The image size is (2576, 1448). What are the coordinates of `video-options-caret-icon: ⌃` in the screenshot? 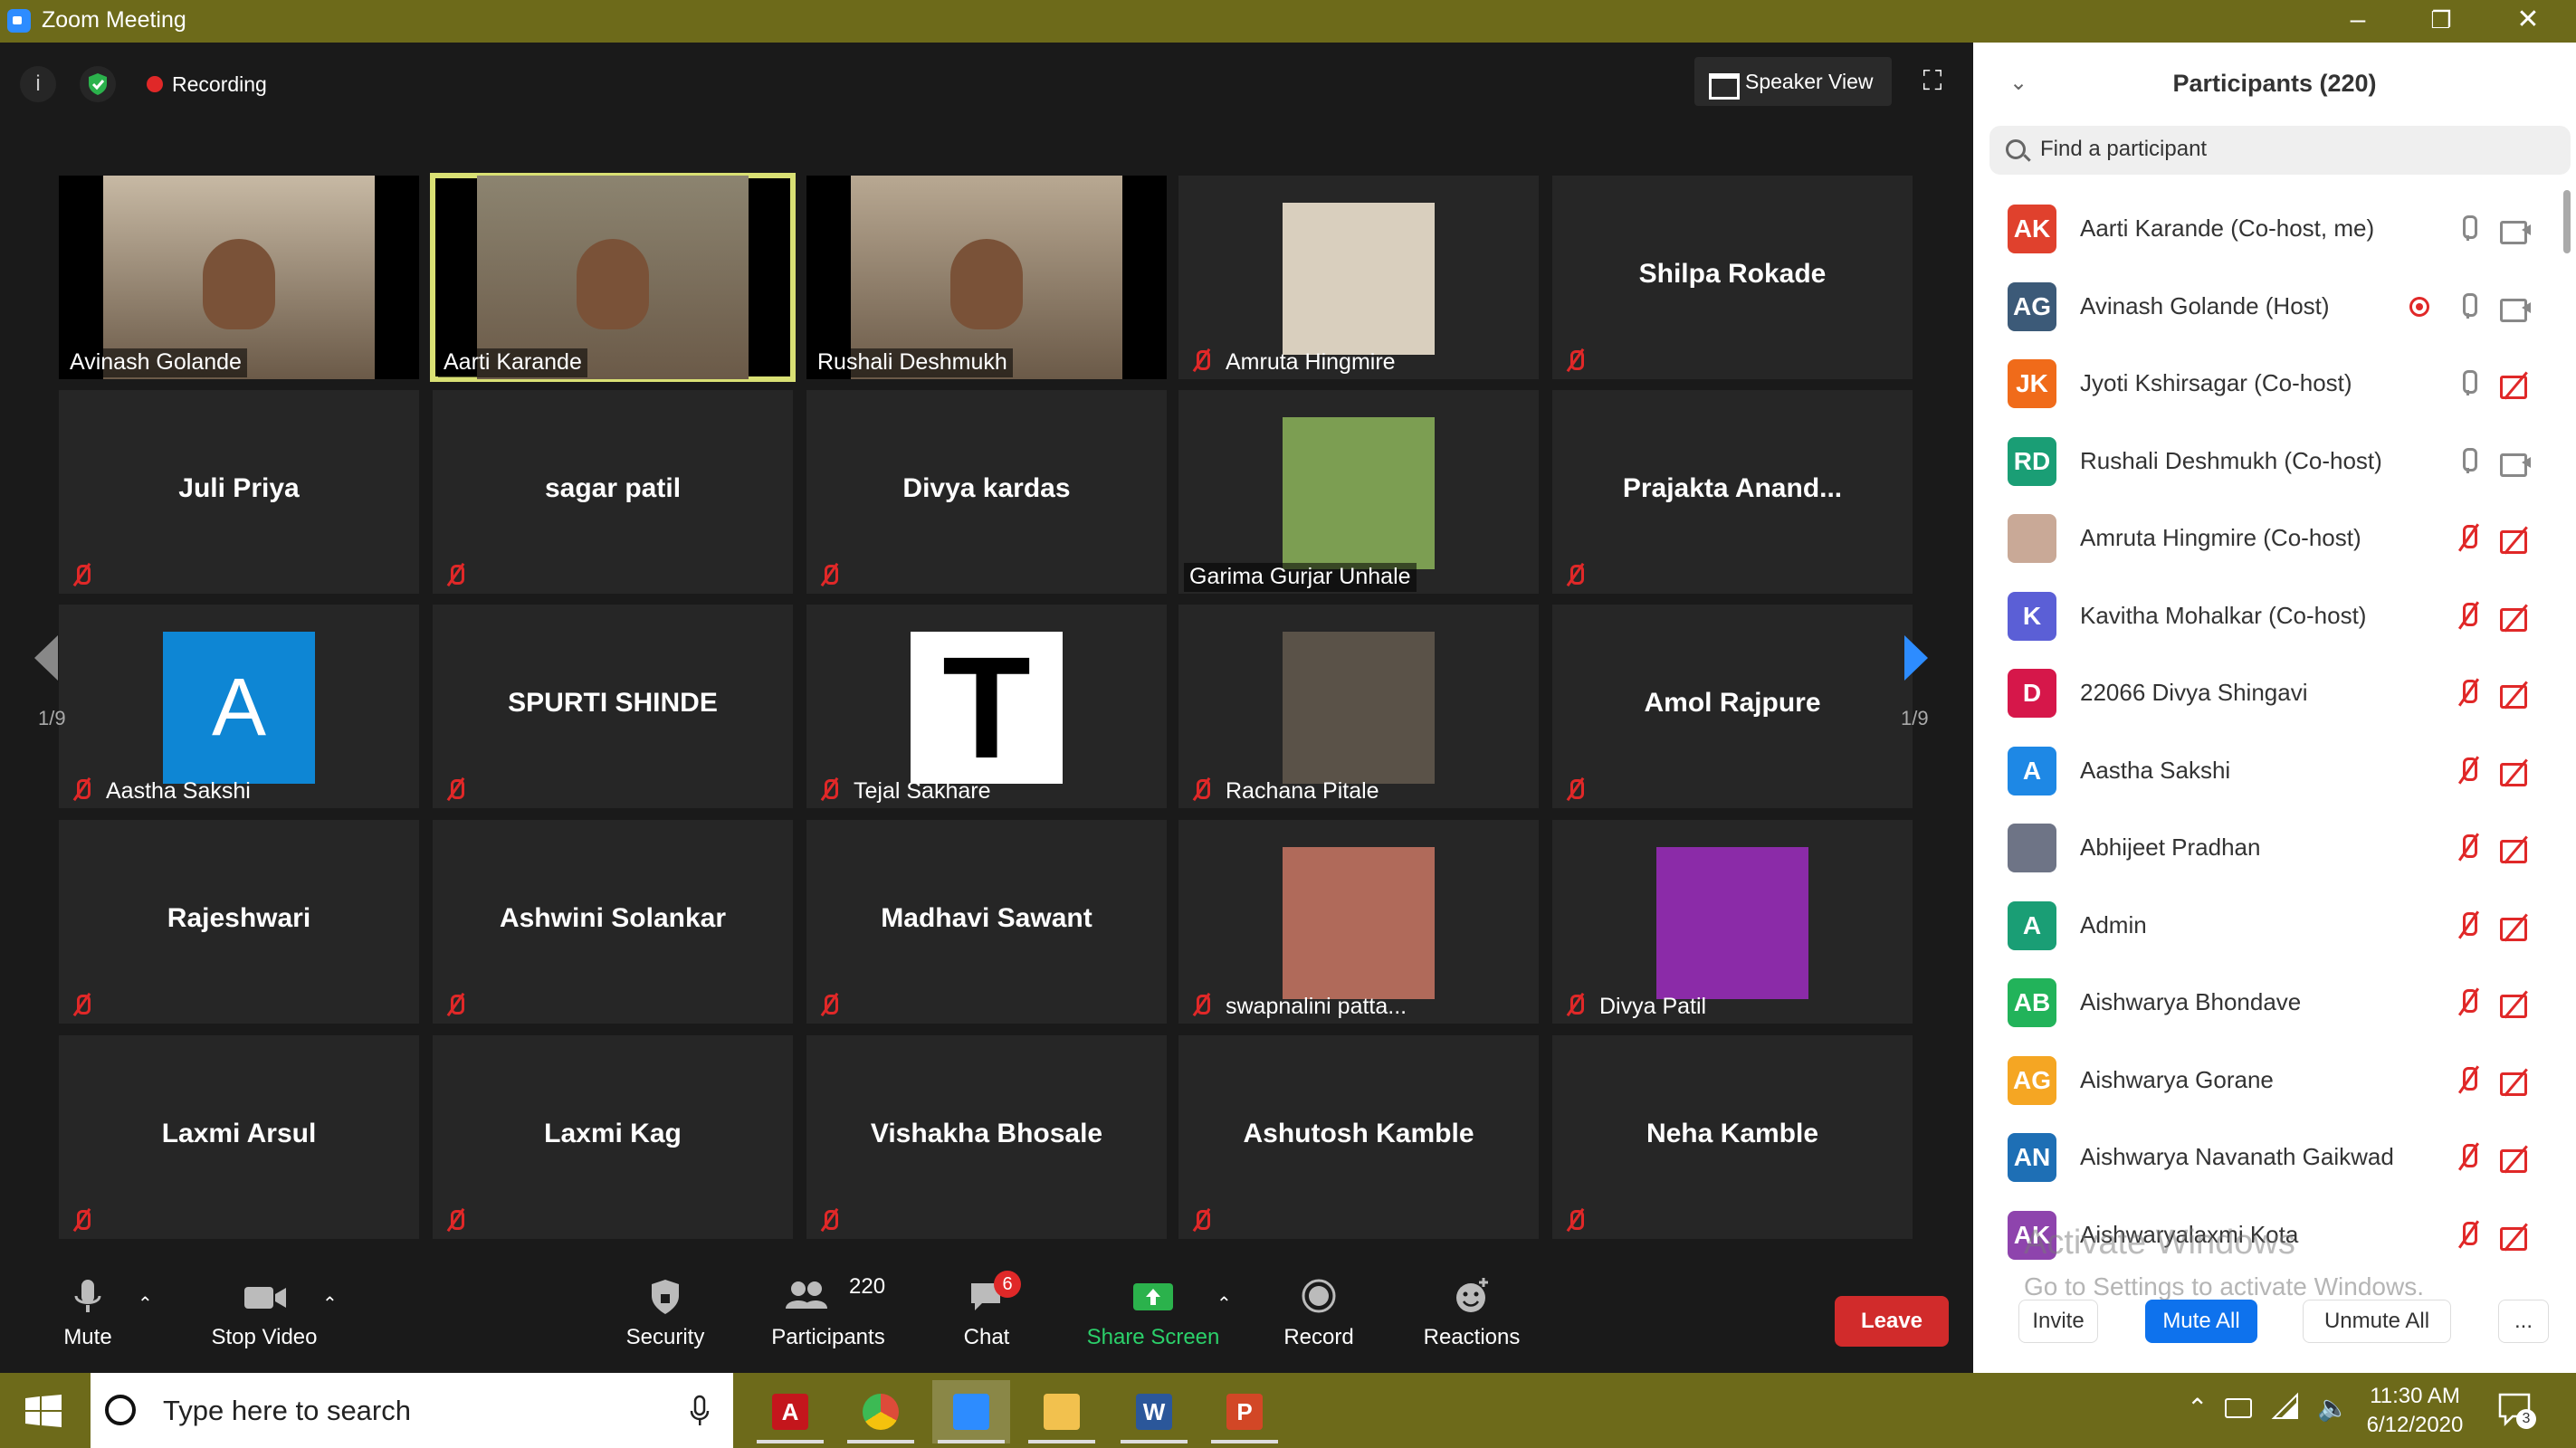 It's located at (330, 1303).